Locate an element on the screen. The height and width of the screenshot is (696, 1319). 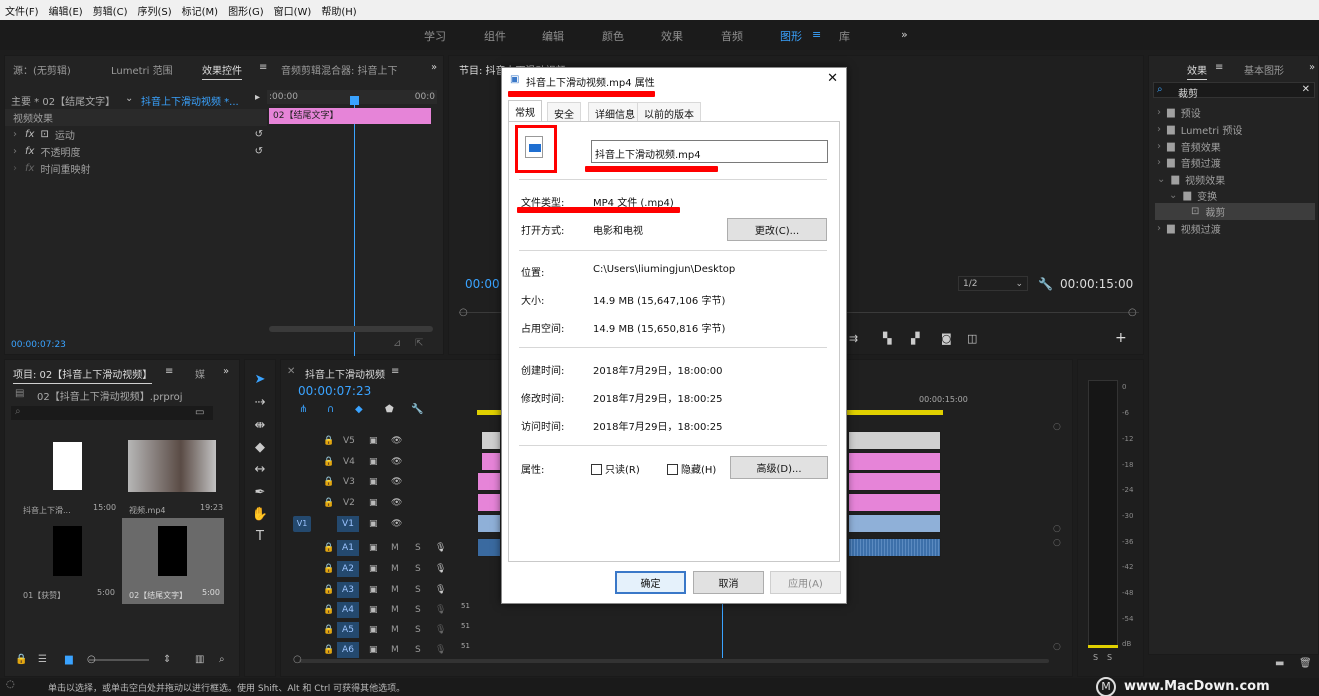
clip-a1 is located at coordinates (489, 547).